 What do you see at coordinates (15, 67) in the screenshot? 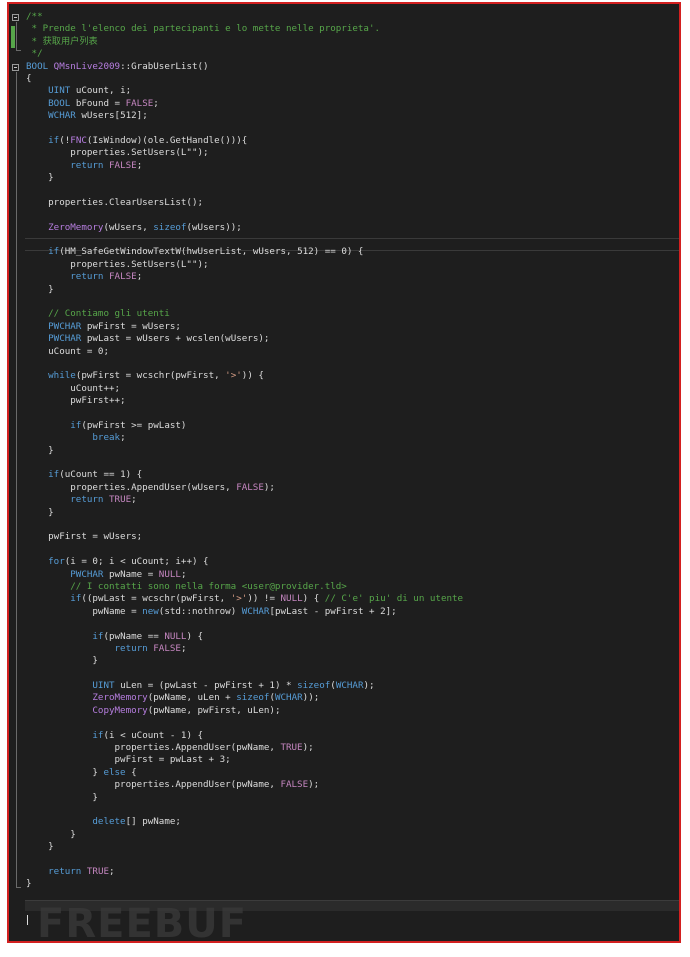
I see `collapse-function-icon` at bounding box center [15, 67].